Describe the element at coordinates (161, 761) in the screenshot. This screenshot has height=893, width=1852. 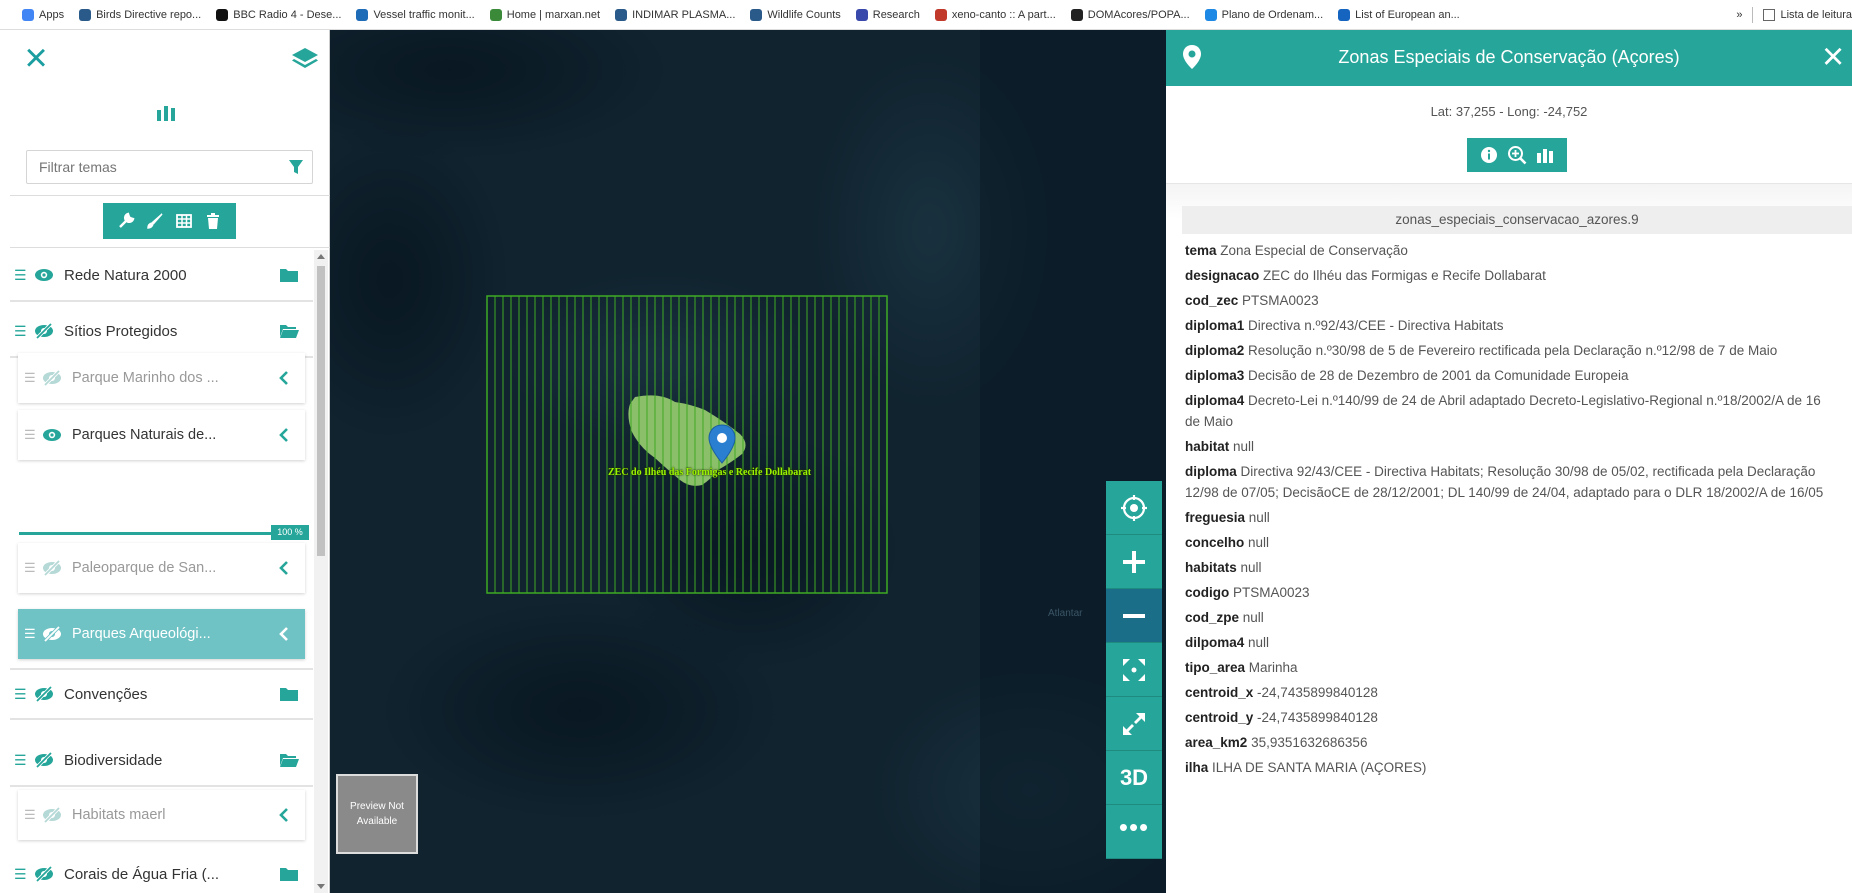
I see `layer-group-biodiversidade: ☰ Biodiversidade` at that location.